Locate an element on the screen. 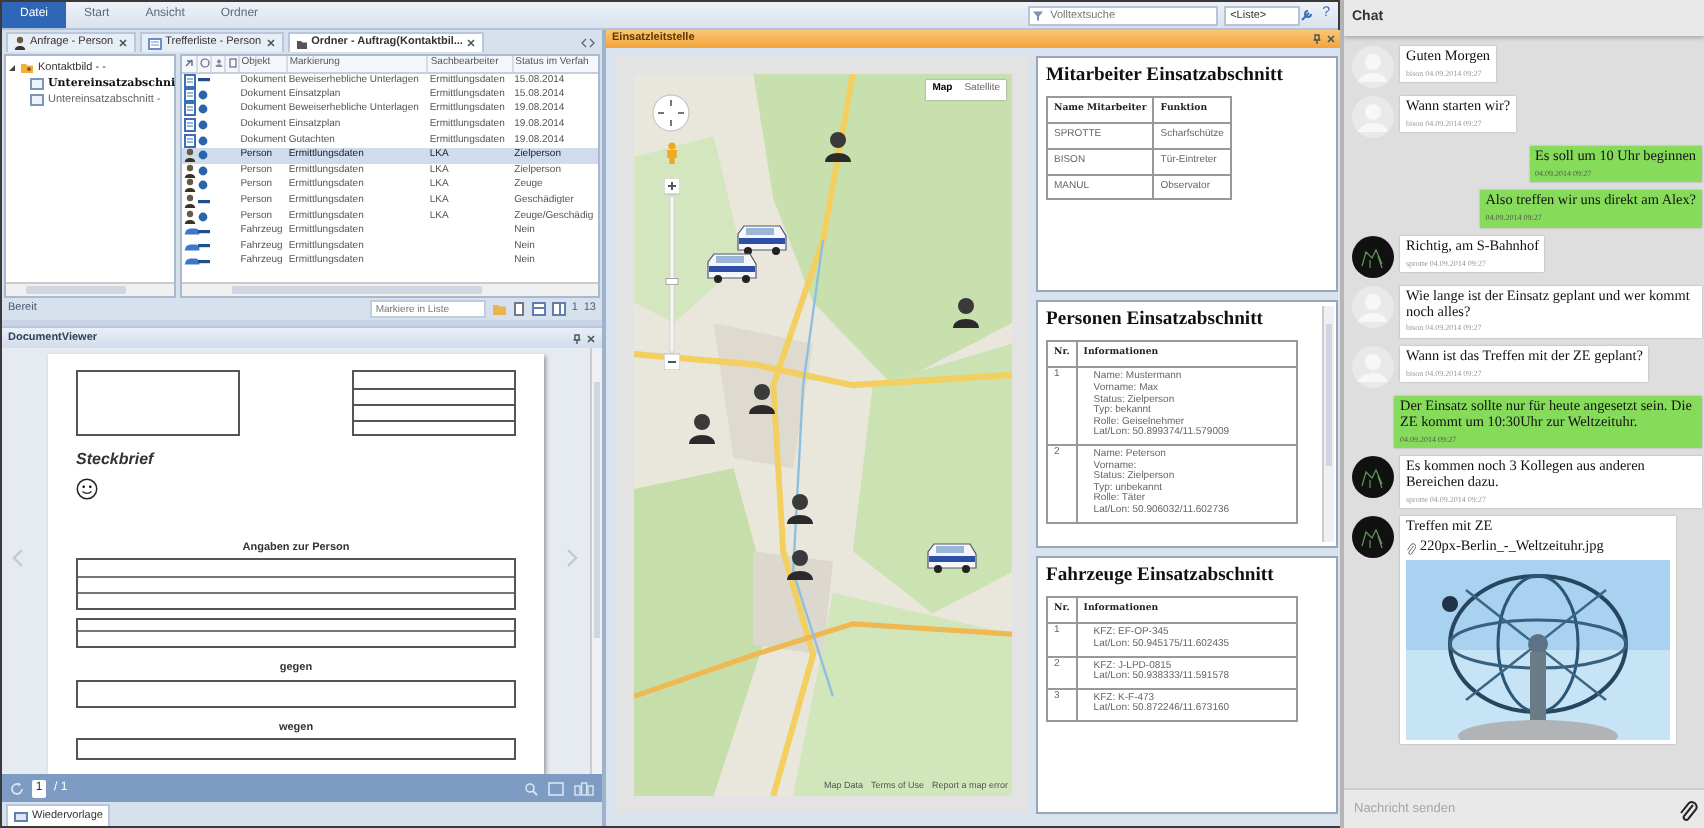 Image resolution: width=1704 pixels, height=828 pixels. refresh-icon is located at coordinates (17, 788).